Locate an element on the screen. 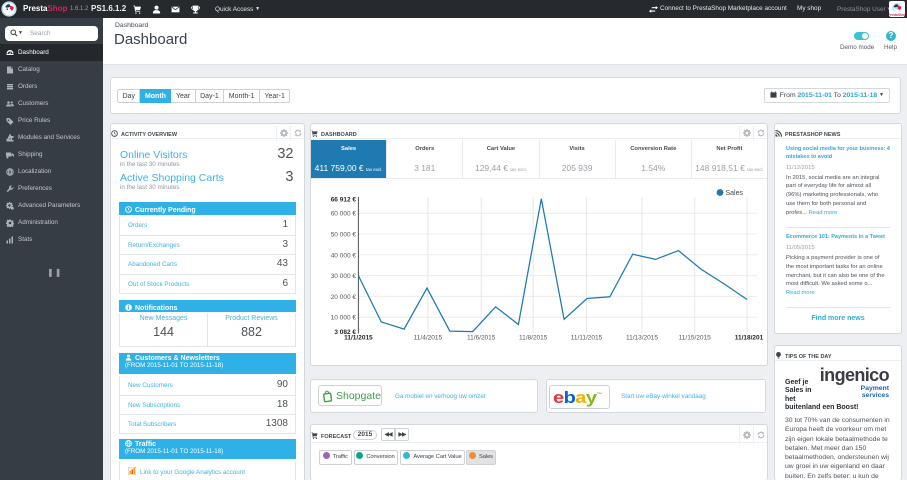  svg-text: 11/11/2015 is located at coordinates (587, 338).